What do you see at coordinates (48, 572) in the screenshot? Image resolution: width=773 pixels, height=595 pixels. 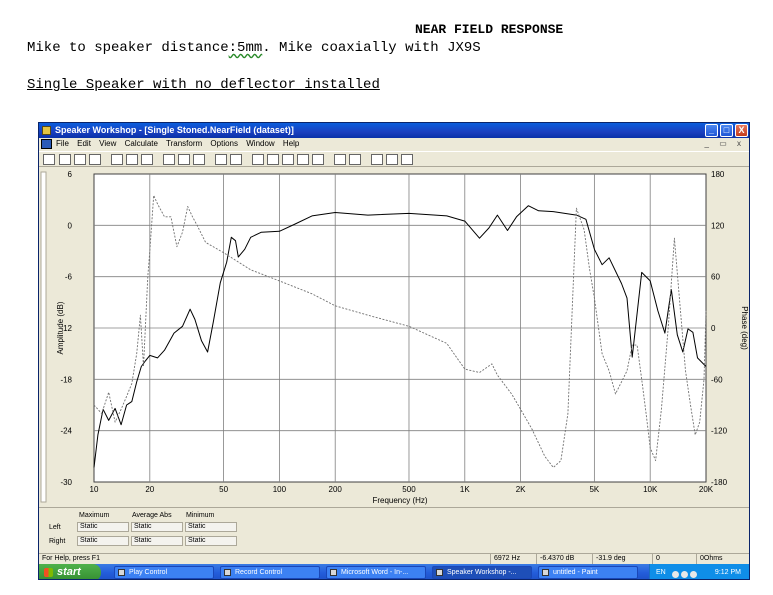 I see `windows-logo-icon` at bounding box center [48, 572].